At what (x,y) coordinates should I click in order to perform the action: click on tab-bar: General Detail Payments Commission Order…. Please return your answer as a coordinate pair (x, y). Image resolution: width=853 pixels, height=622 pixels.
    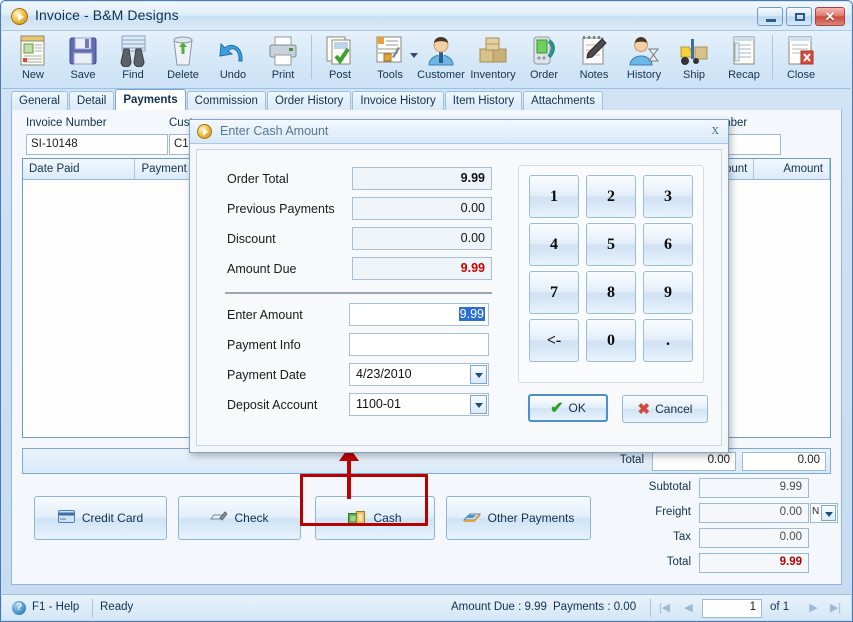
    Looking at the image, I should click on (426, 100).